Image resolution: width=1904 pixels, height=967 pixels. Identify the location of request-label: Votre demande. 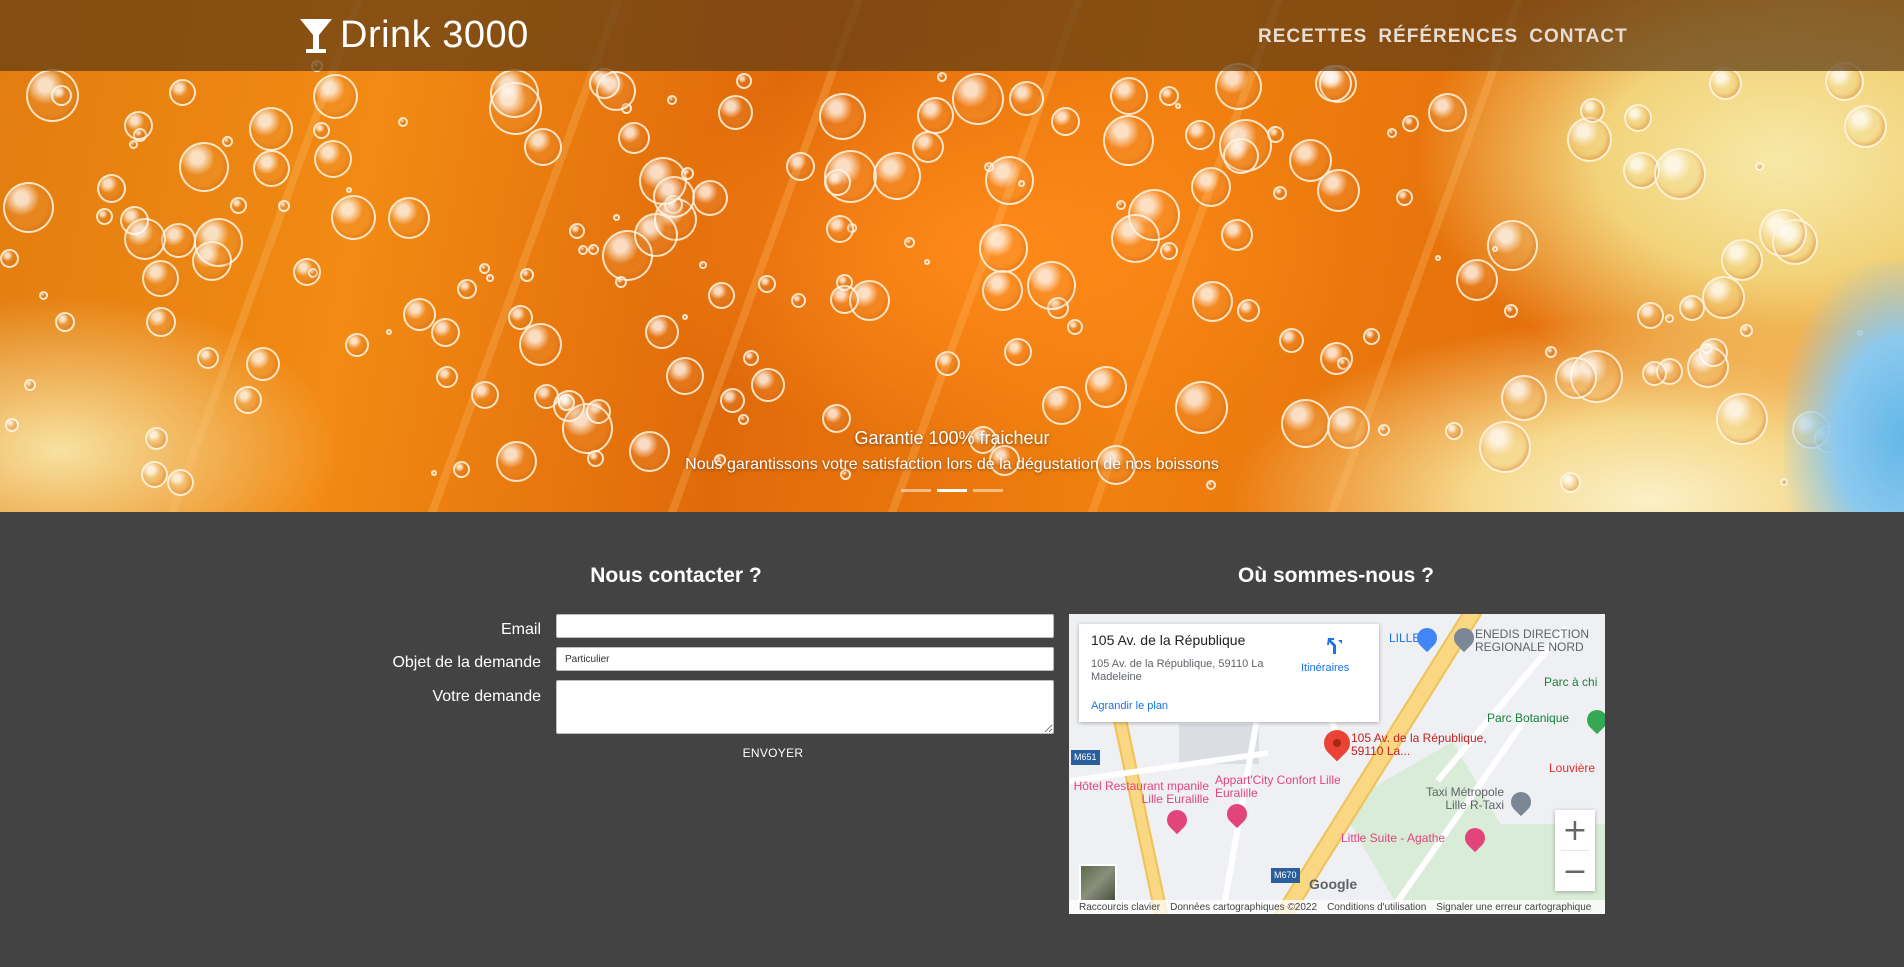
(486, 696).